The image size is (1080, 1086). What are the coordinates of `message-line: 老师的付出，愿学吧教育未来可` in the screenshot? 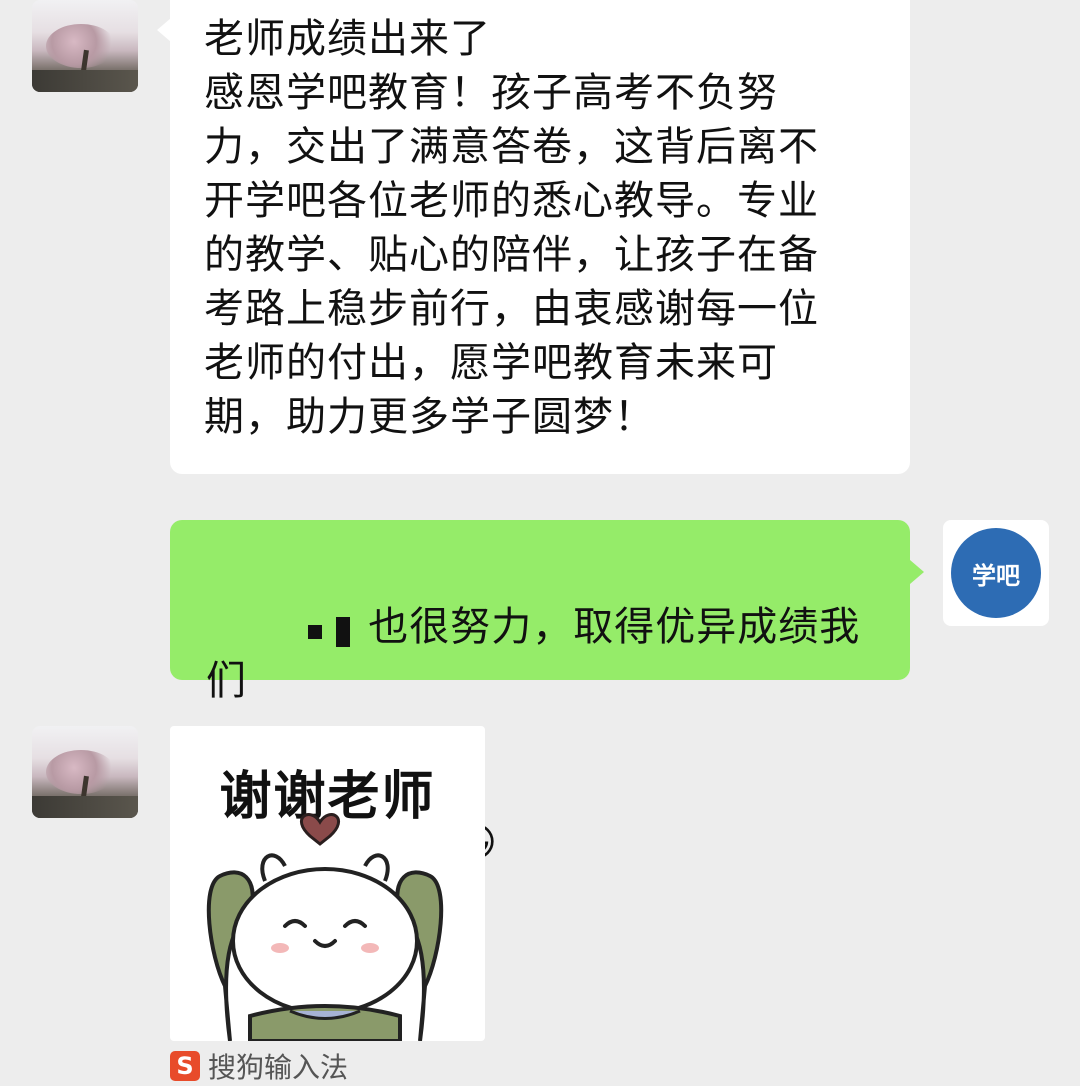 It's located at (491, 363).